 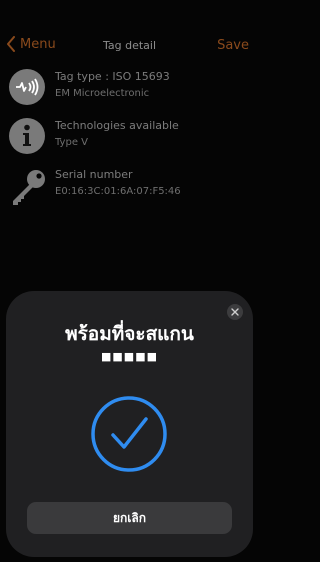 What do you see at coordinates (27, 186) in the screenshot?
I see `key-icon` at bounding box center [27, 186].